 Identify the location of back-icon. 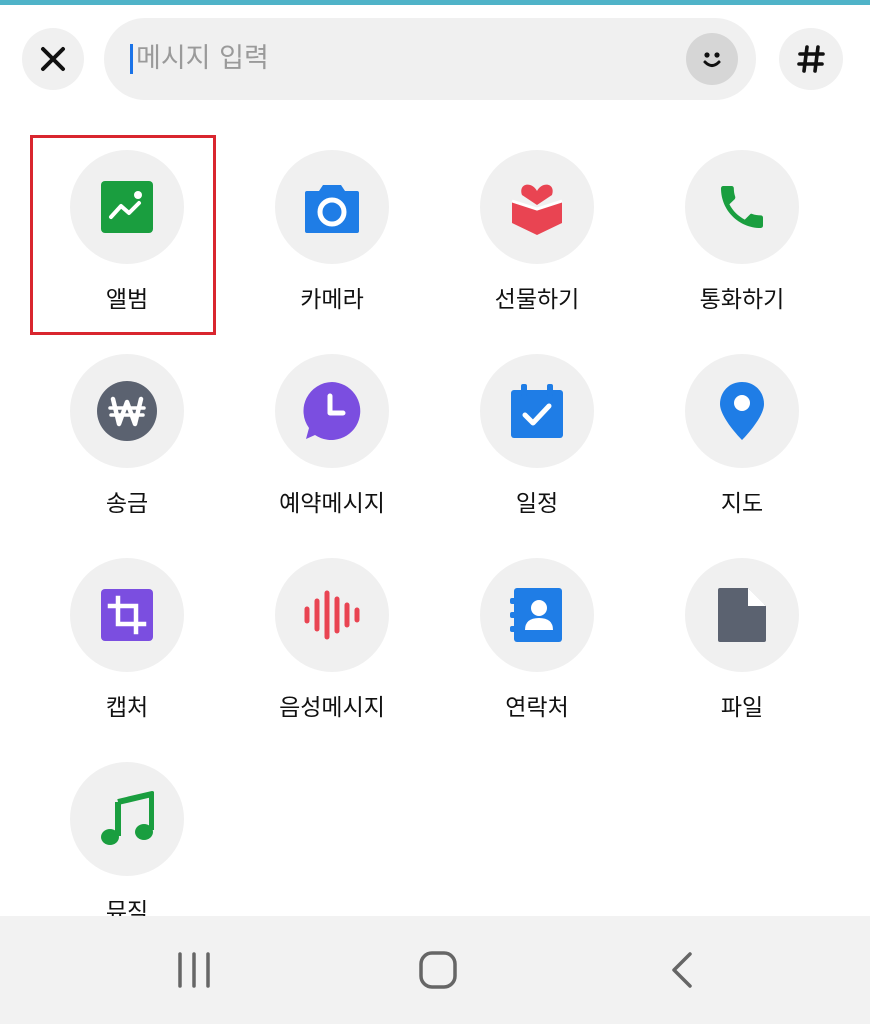
(682, 970).